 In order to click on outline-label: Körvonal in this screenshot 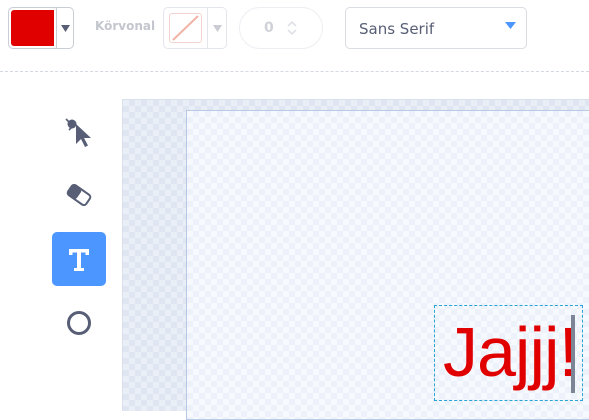, I will do `click(125, 26)`.